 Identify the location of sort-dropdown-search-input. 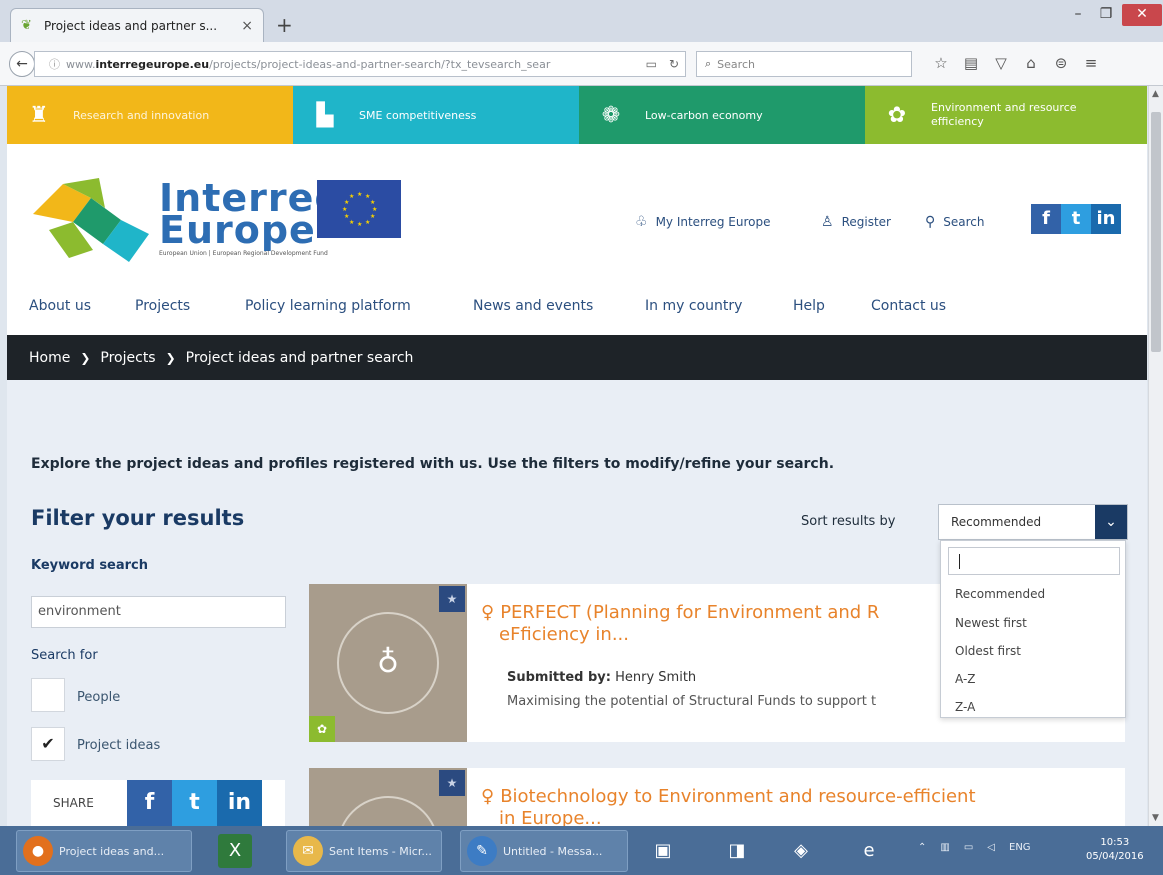
(1034, 561).